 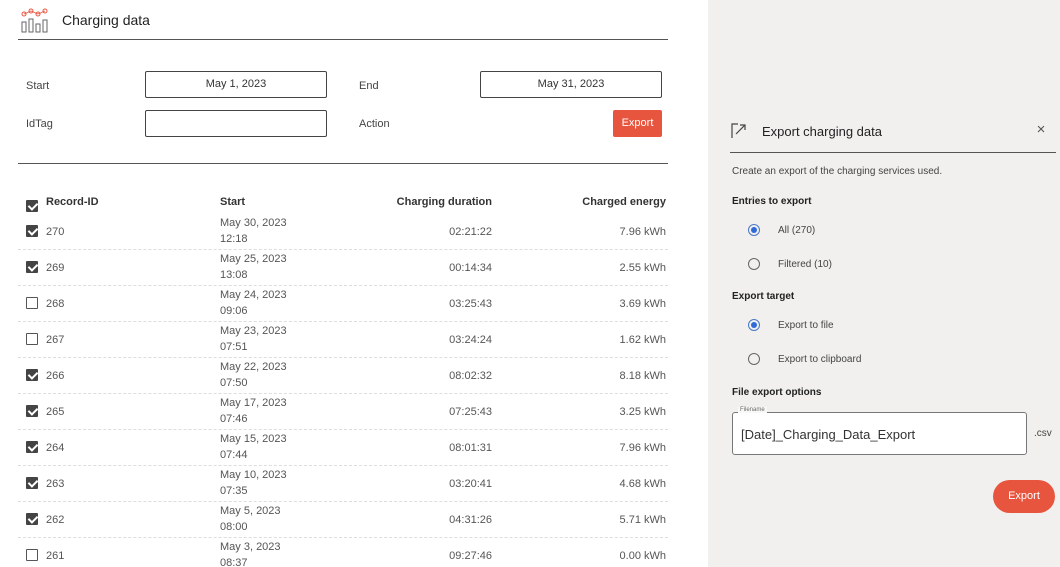 I want to click on idtag-input, so click(x=236, y=123).